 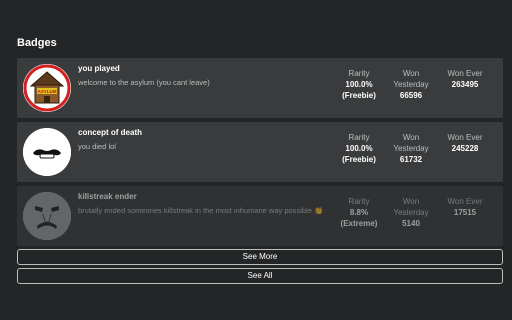 I want to click on won-yesterday-value: 66596, so click(x=411, y=95).